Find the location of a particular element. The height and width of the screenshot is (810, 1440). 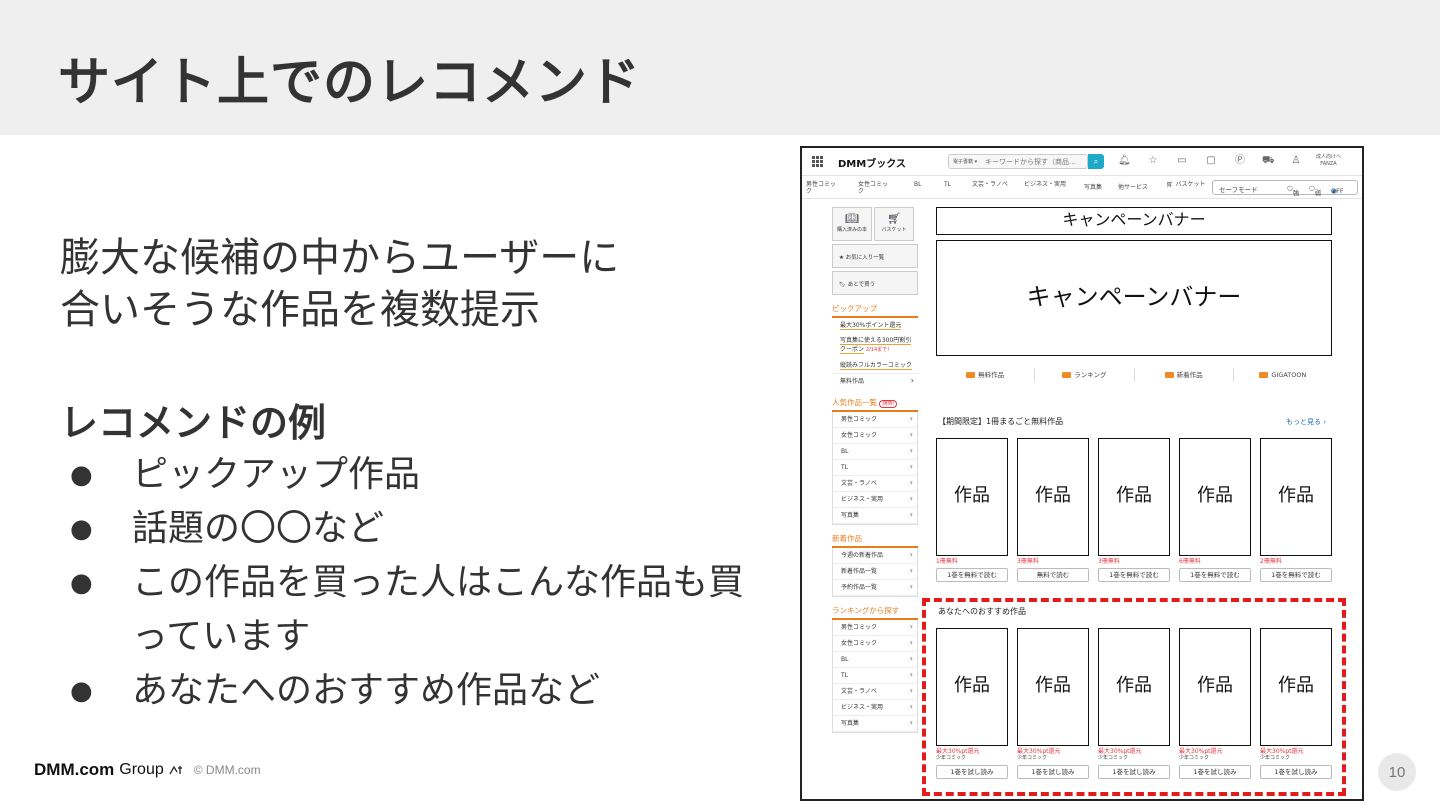

read-free-button: 無料で読む is located at coordinates (1053, 575).